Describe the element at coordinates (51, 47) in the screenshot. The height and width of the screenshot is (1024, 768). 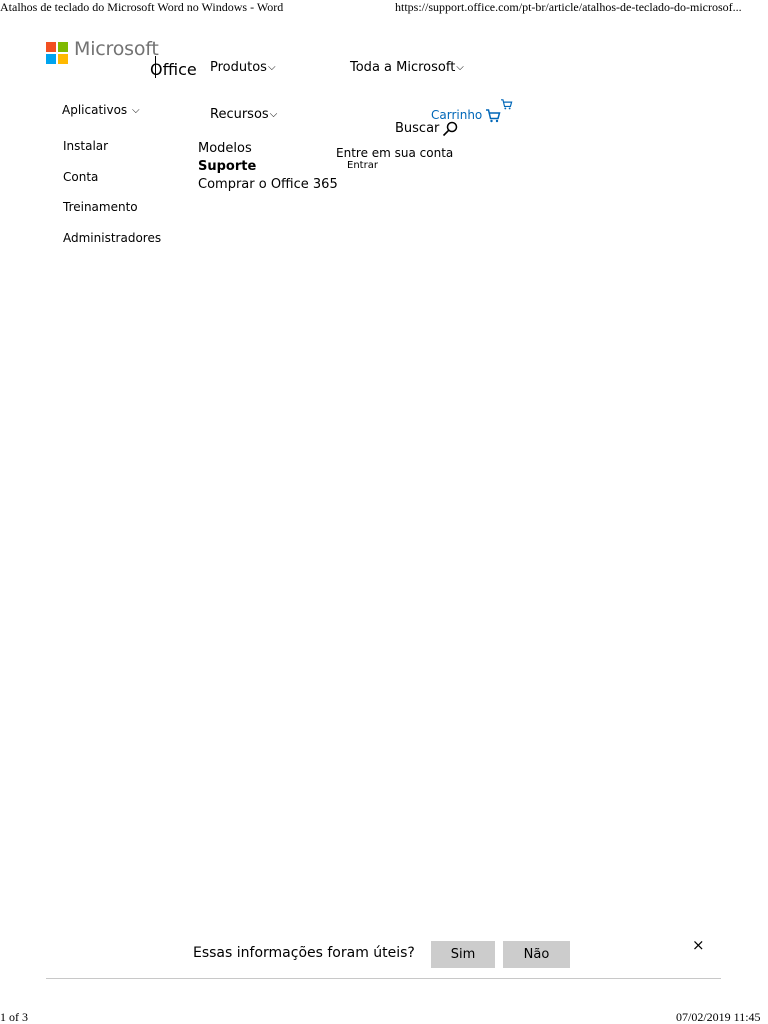
I see `logo-square-red` at that location.